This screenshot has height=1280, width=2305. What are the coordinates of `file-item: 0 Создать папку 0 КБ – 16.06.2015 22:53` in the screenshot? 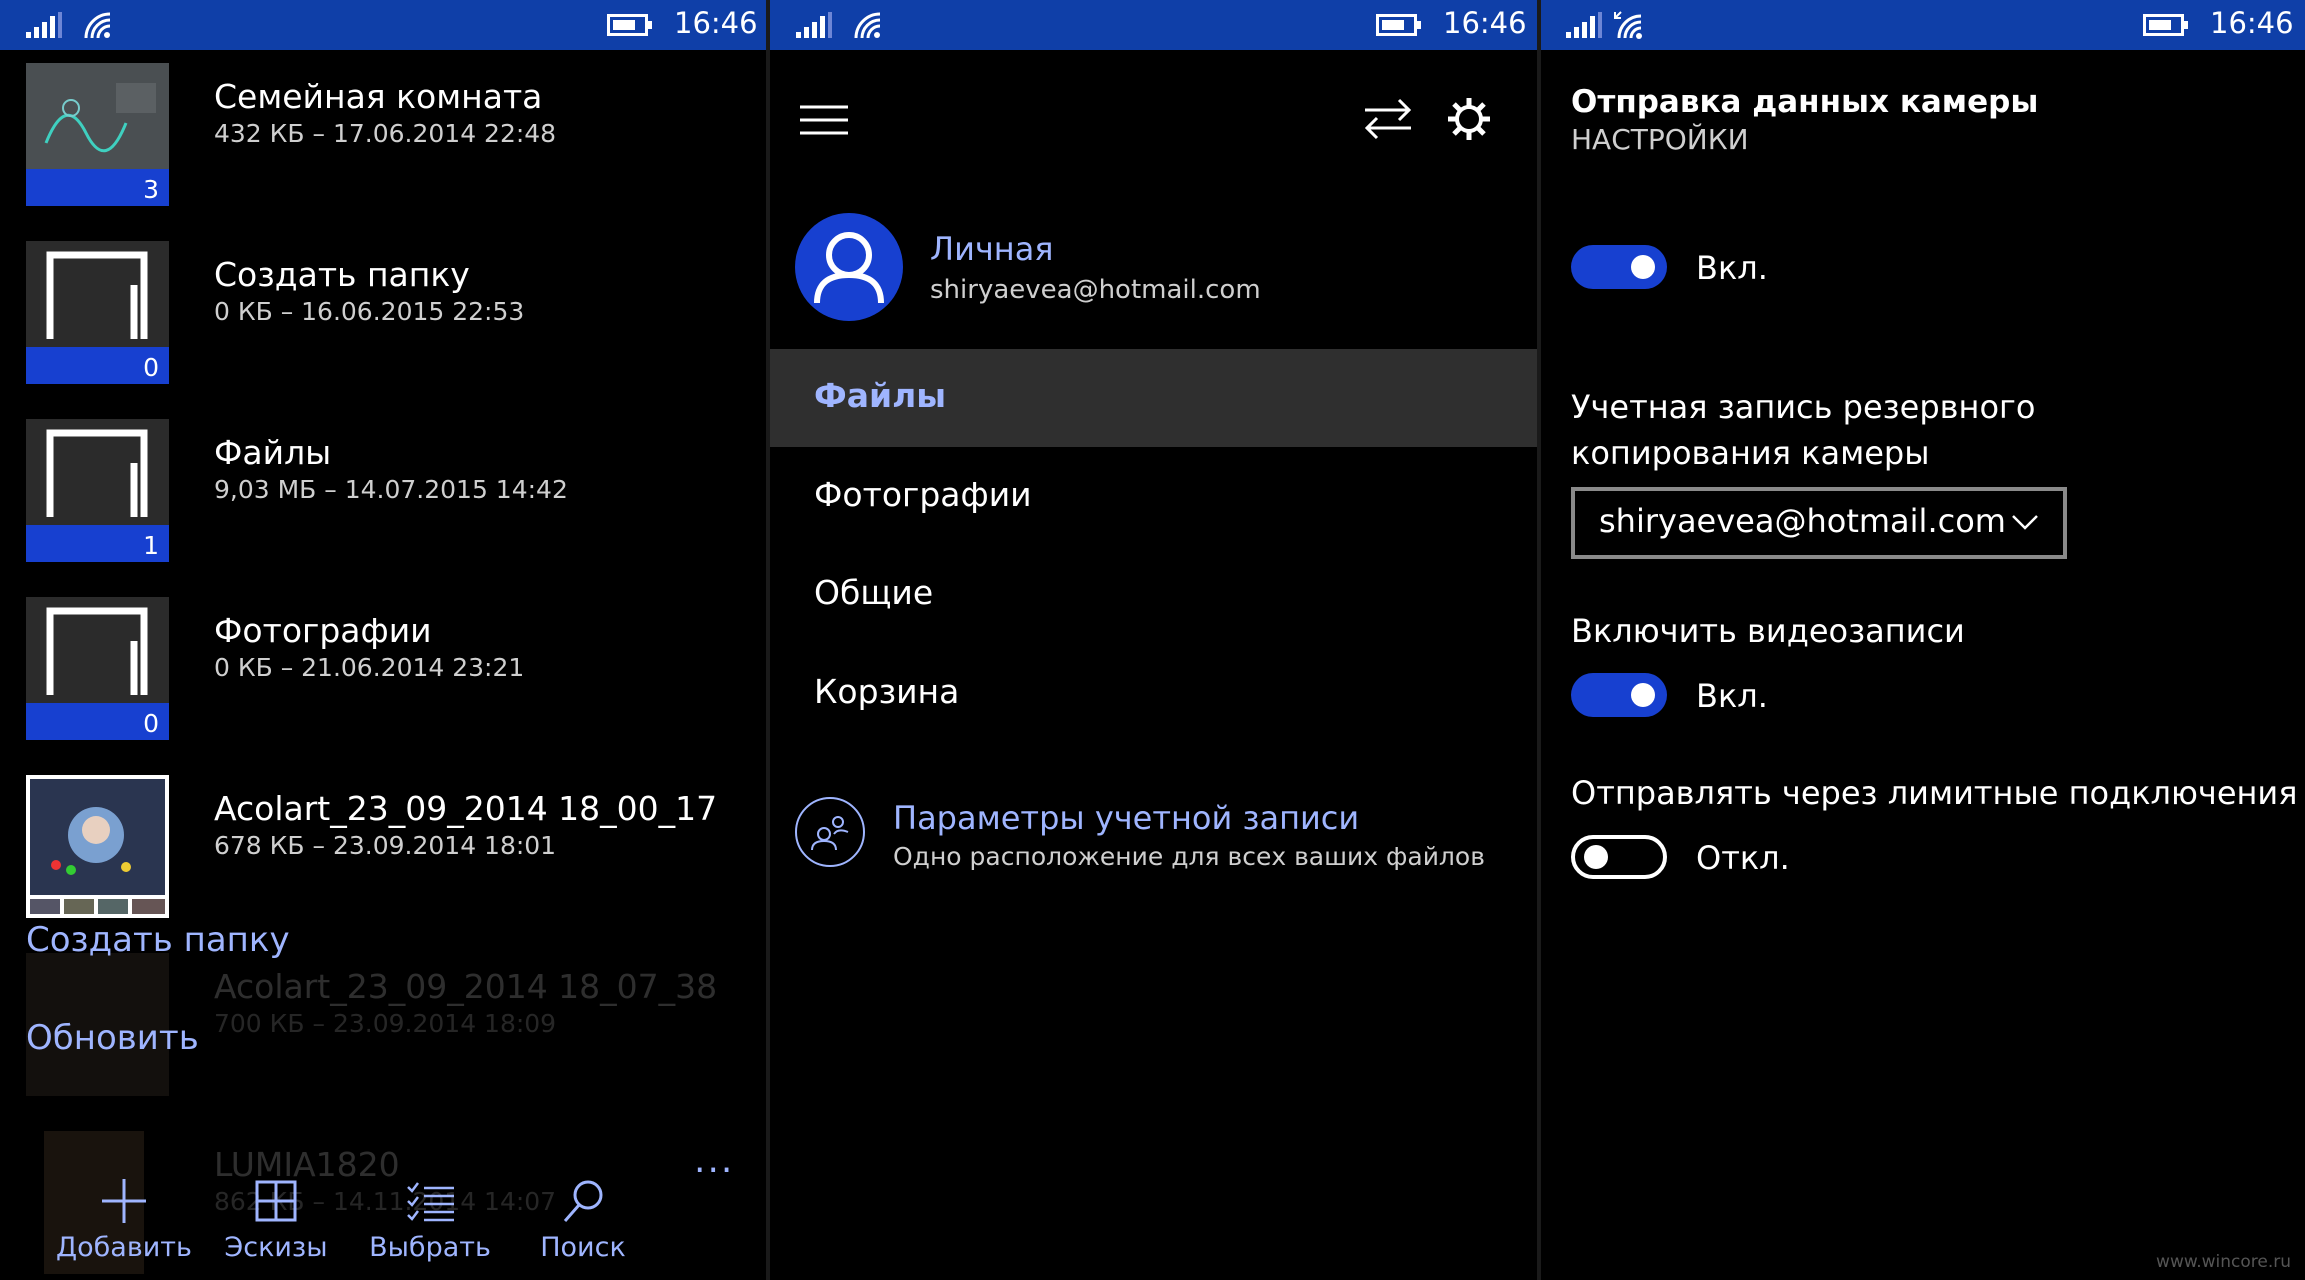 It's located at (376, 321).